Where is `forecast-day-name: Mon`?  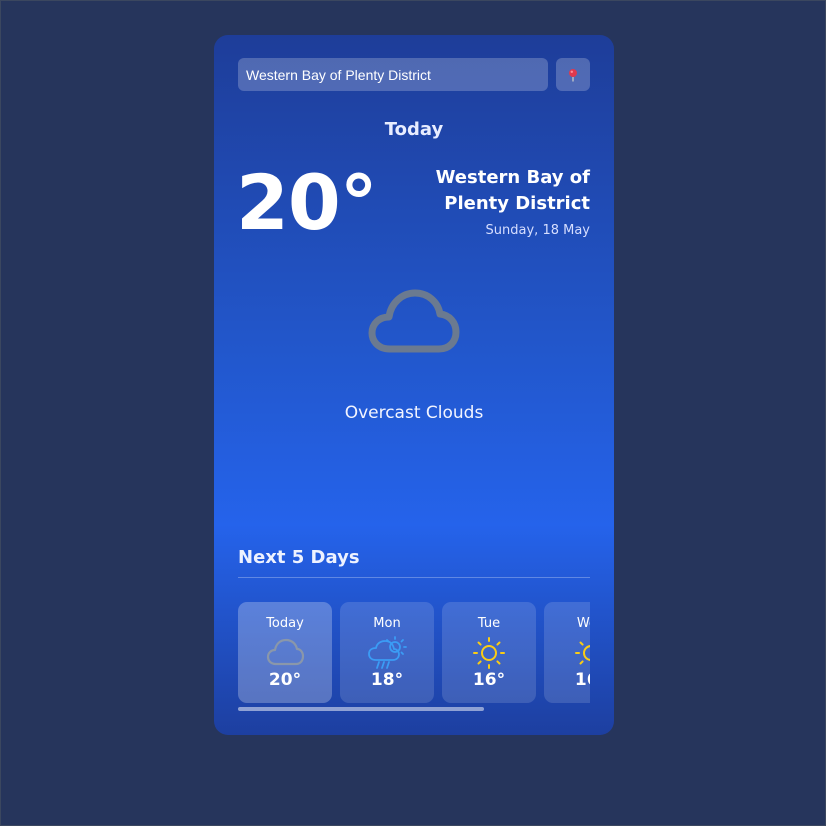 forecast-day-name: Mon is located at coordinates (387, 623).